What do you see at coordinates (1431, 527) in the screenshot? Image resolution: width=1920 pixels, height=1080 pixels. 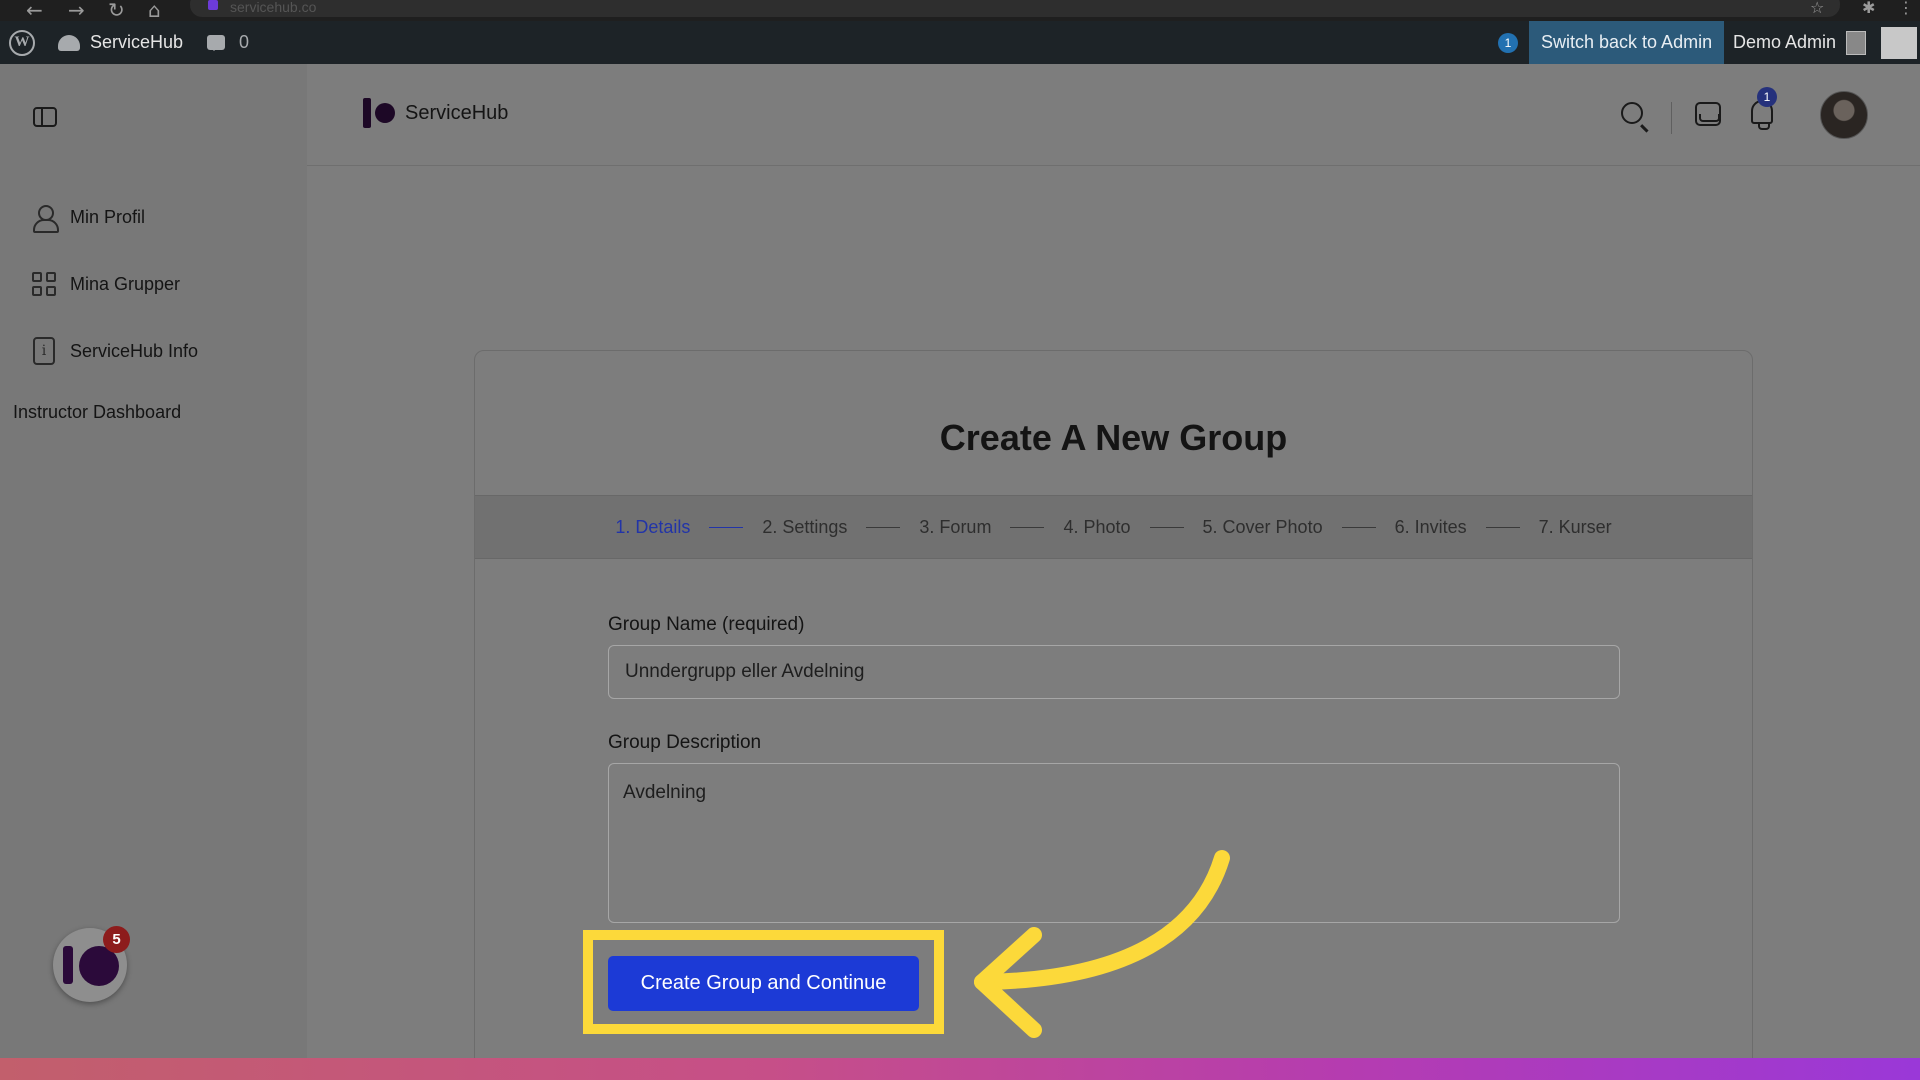 I see `step-invites: 6. Invites` at bounding box center [1431, 527].